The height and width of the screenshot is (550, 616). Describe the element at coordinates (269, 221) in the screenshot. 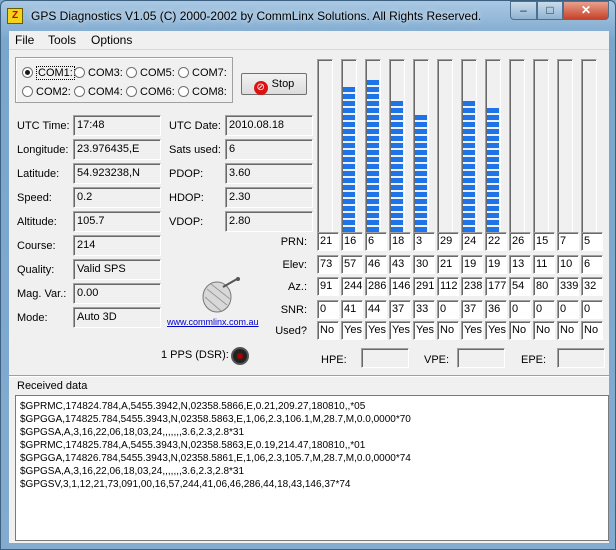

I see `vdop-field: 2.80` at that location.